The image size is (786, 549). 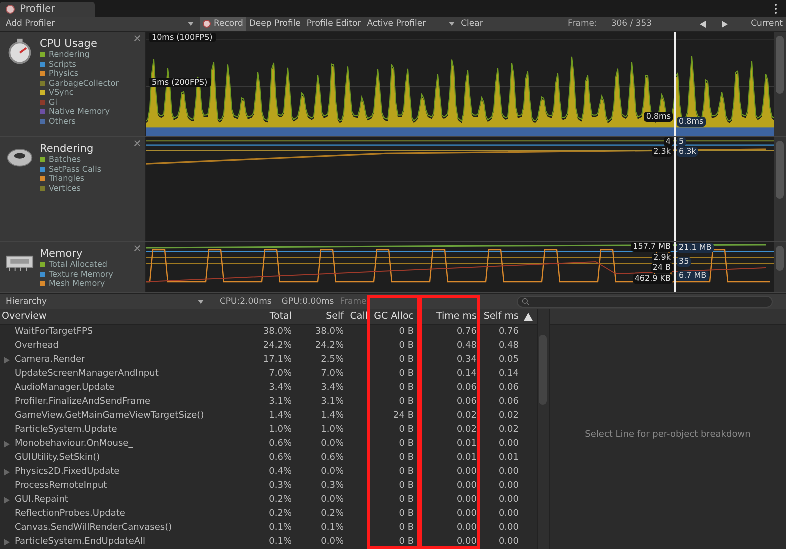 What do you see at coordinates (631, 24) in the screenshot?
I see `frame-counter: 306 / 353` at bounding box center [631, 24].